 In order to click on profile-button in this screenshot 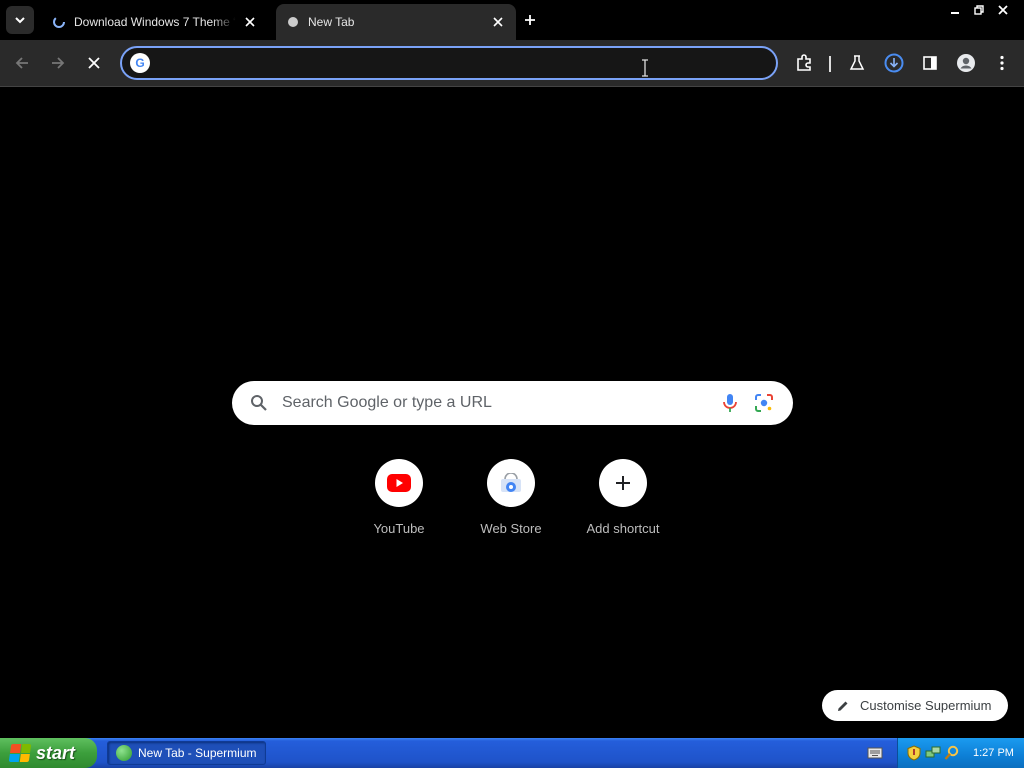, I will do `click(966, 63)`.